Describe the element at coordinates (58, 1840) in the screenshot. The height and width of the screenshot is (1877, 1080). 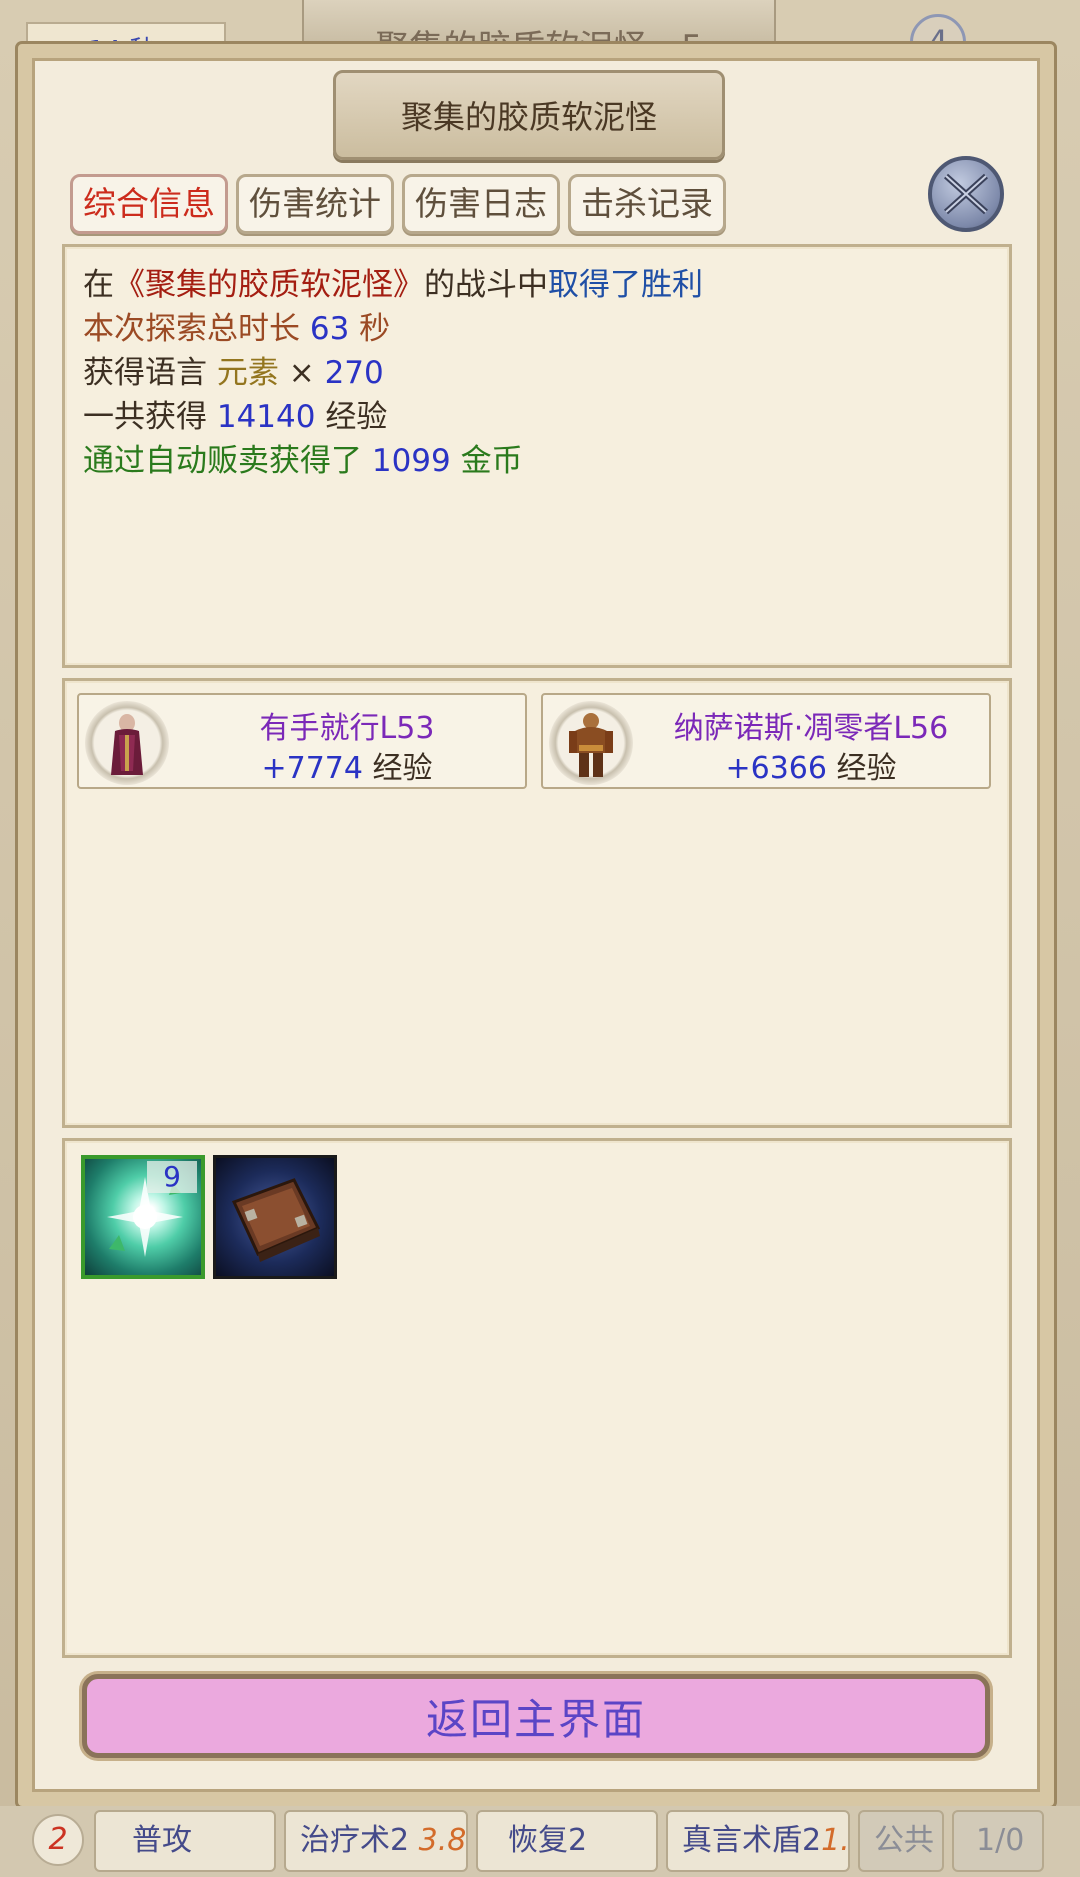
I see `action-point-counter: 2` at that location.